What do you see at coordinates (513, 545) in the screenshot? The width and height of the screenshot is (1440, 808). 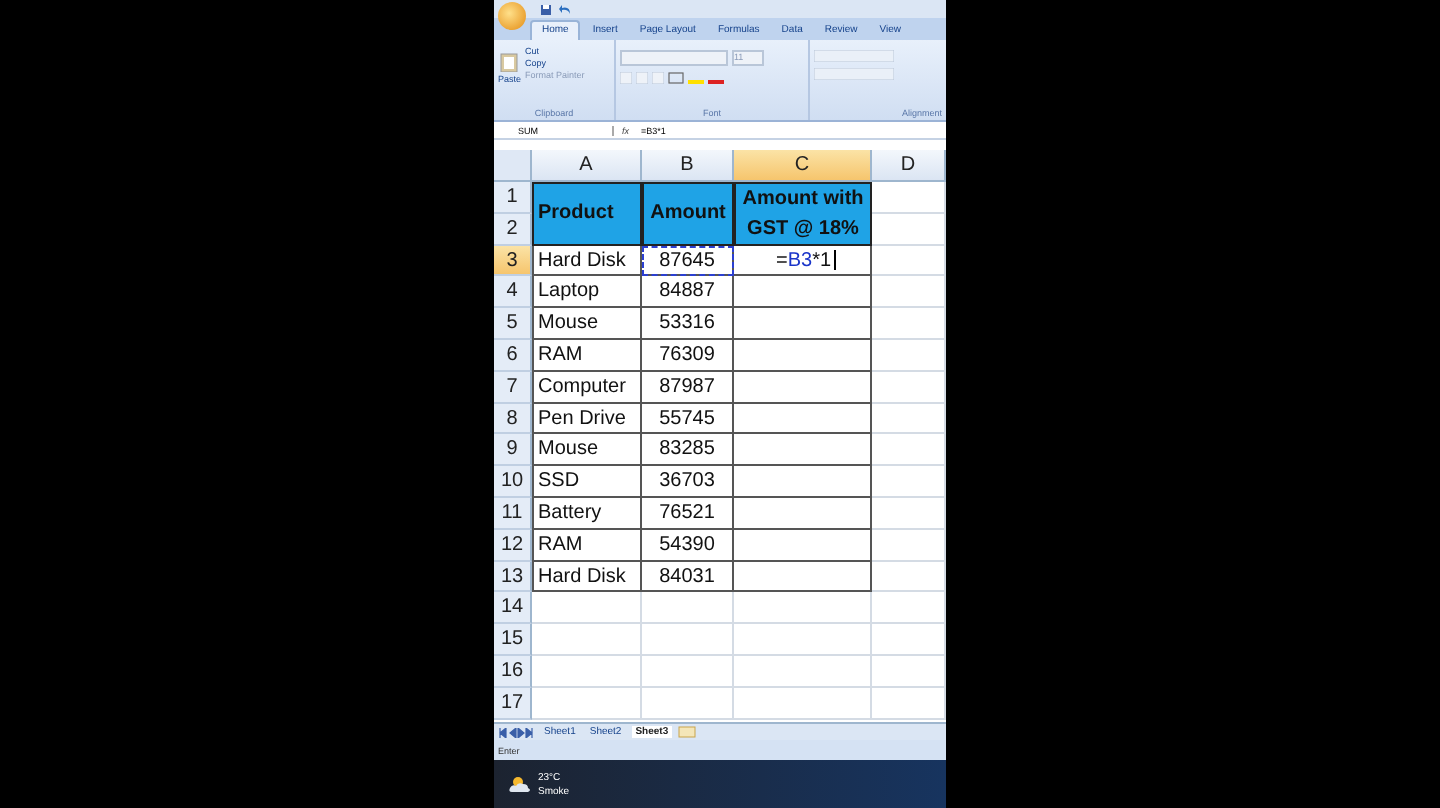 I see `row-header: 12` at bounding box center [513, 545].